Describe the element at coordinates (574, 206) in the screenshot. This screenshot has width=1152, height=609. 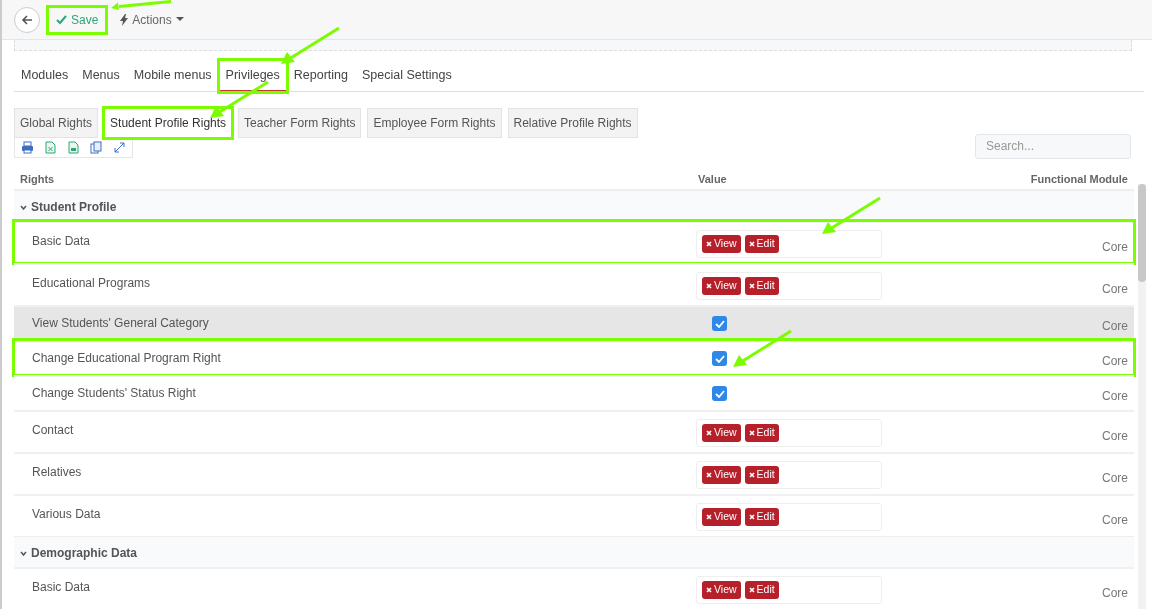
I see `group-header: Student Profile` at that location.